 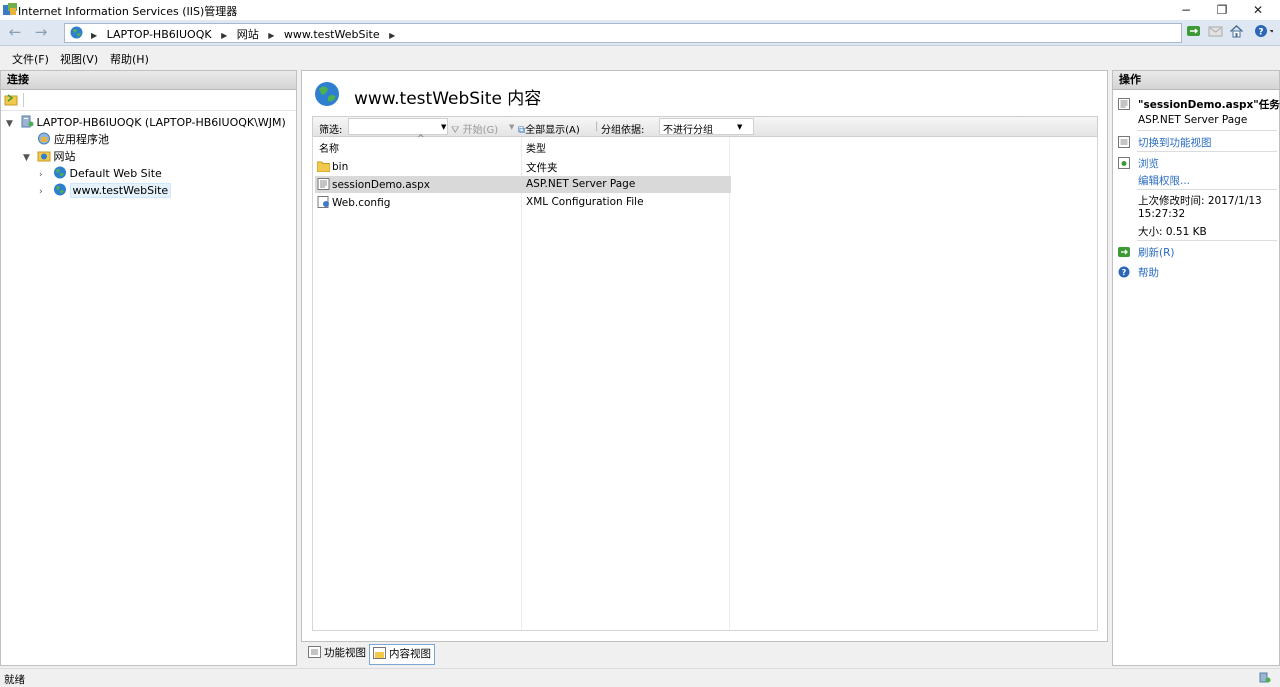 I want to click on item-name: bin, so click(x=340, y=167).